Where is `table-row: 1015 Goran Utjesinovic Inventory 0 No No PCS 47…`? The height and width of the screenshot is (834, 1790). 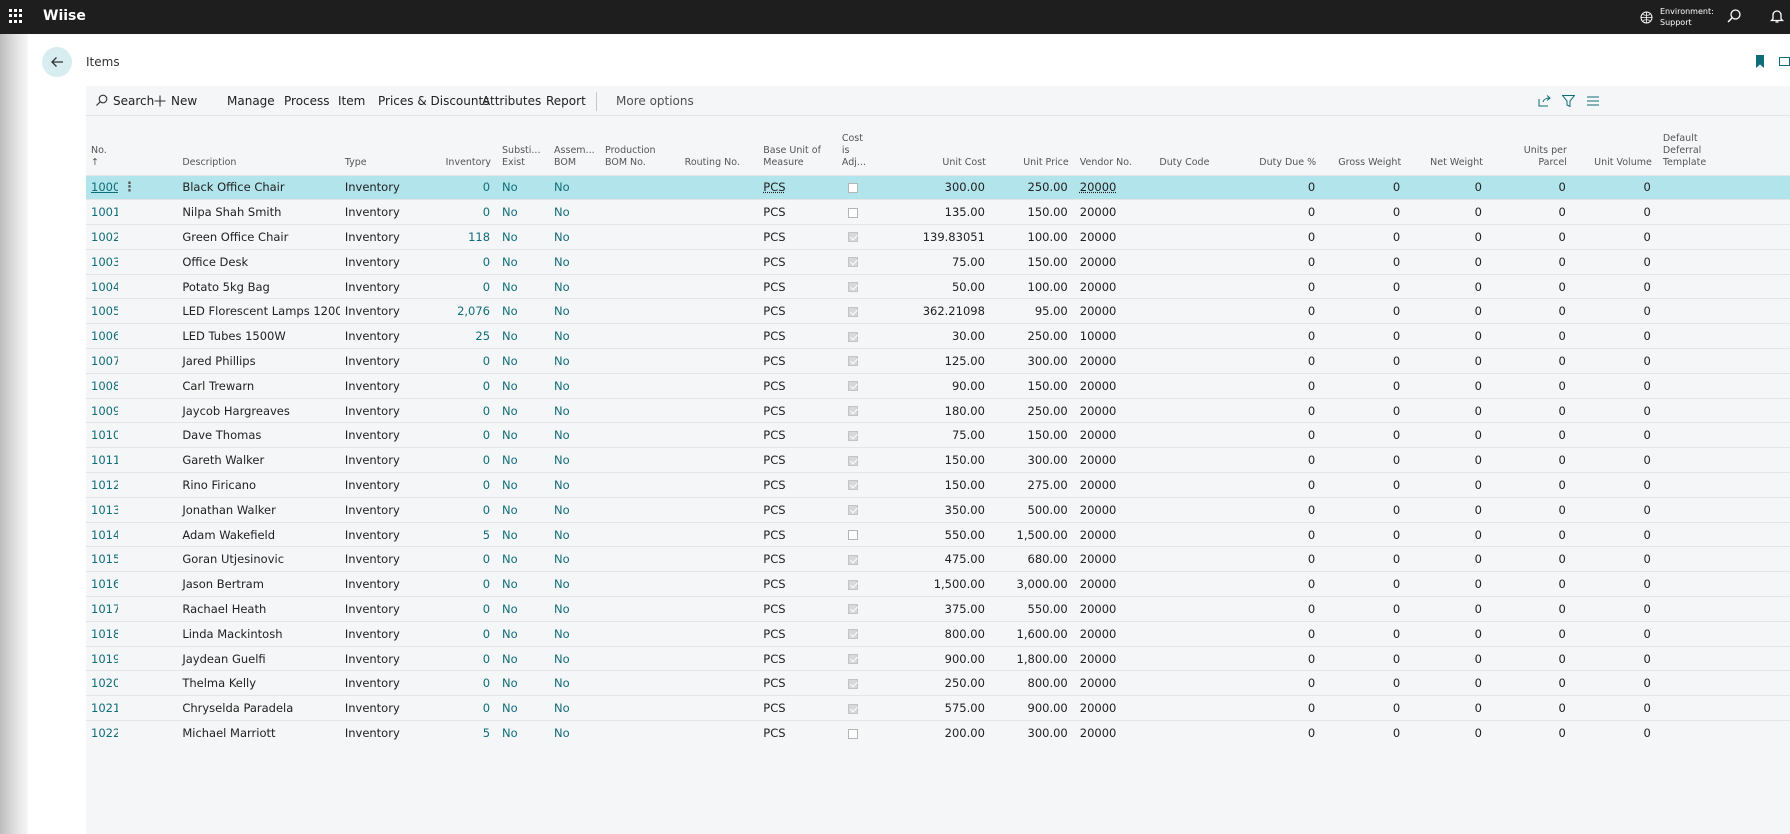
table-row: 1015 Goran Utjesinovic Inventory 0 No No PCS 47… is located at coordinates (938, 559).